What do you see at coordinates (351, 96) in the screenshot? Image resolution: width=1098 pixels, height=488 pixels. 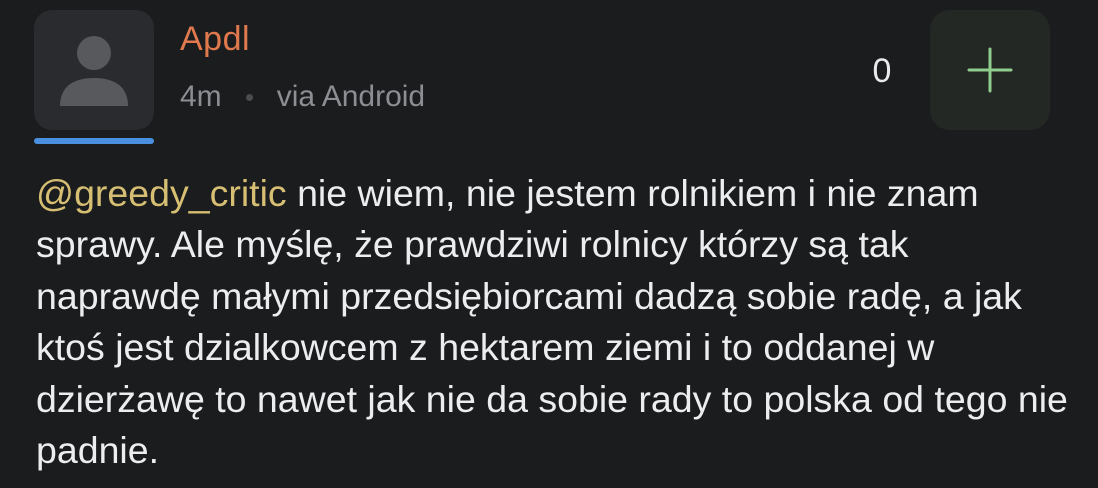 I see `comment-source: via Android` at bounding box center [351, 96].